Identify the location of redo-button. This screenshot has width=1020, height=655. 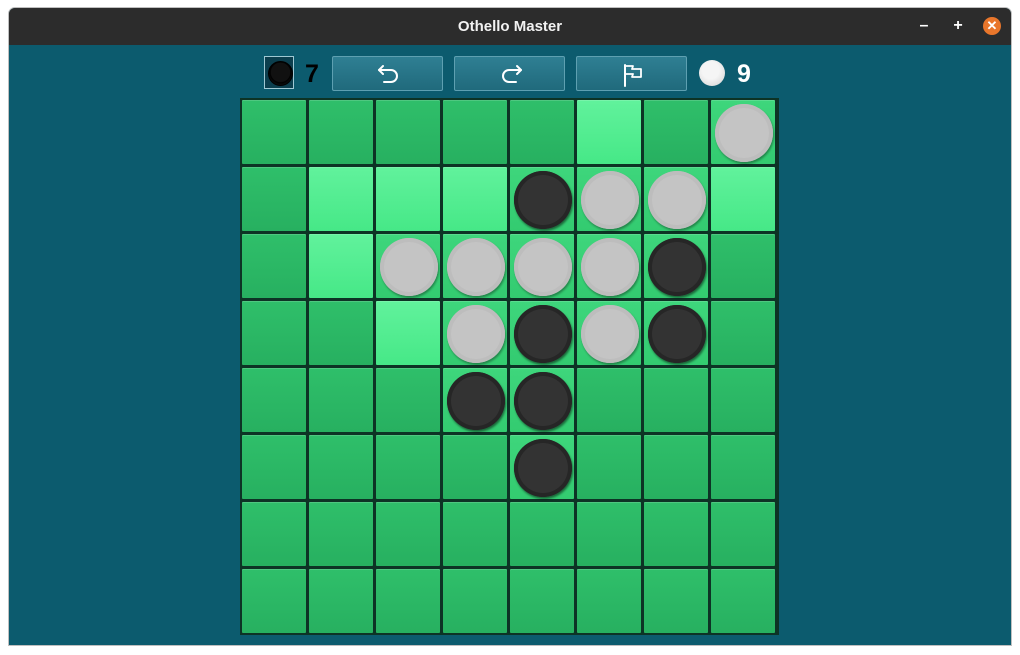
(509, 73).